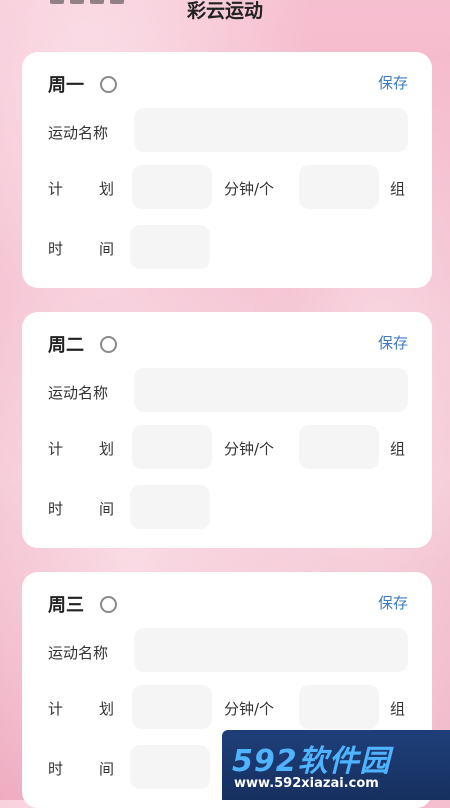 The image size is (450, 808). What do you see at coordinates (306, 783) in the screenshot?
I see `watermark-url: www.592xiazai.com` at bounding box center [306, 783].